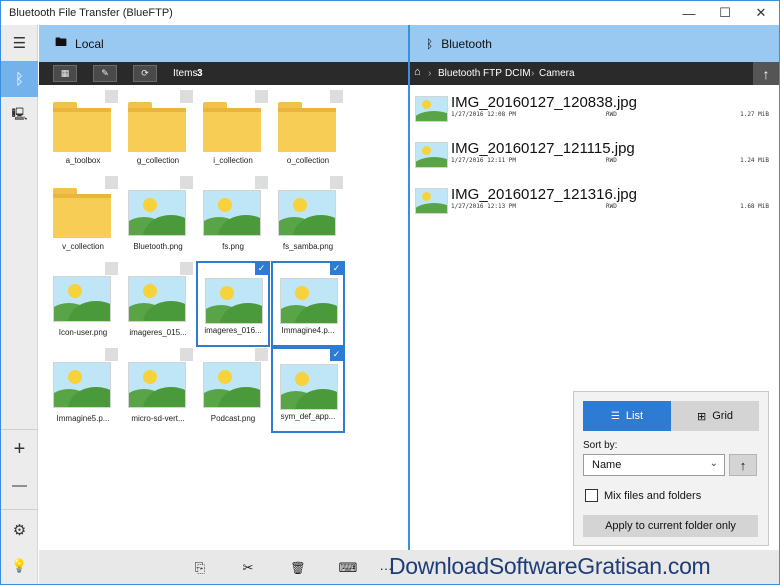 The image size is (780, 585). I want to click on folder-tile: g_collection, so click(158, 132).